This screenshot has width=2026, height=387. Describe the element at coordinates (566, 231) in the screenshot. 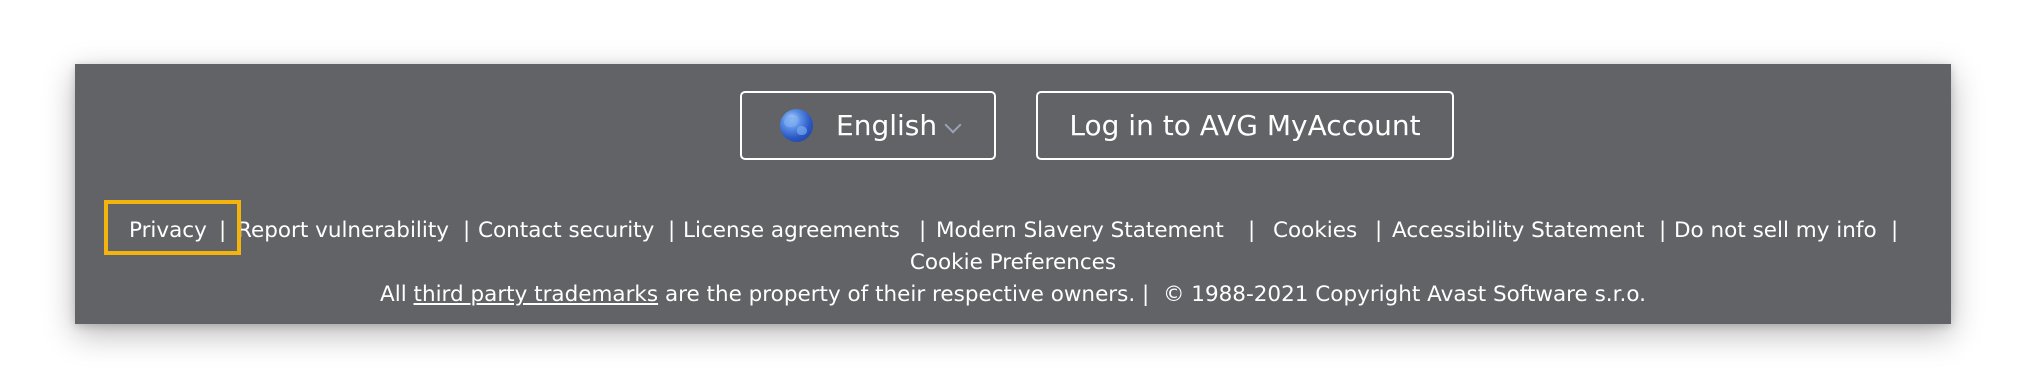

I see `contact-security-link: Contact security` at that location.